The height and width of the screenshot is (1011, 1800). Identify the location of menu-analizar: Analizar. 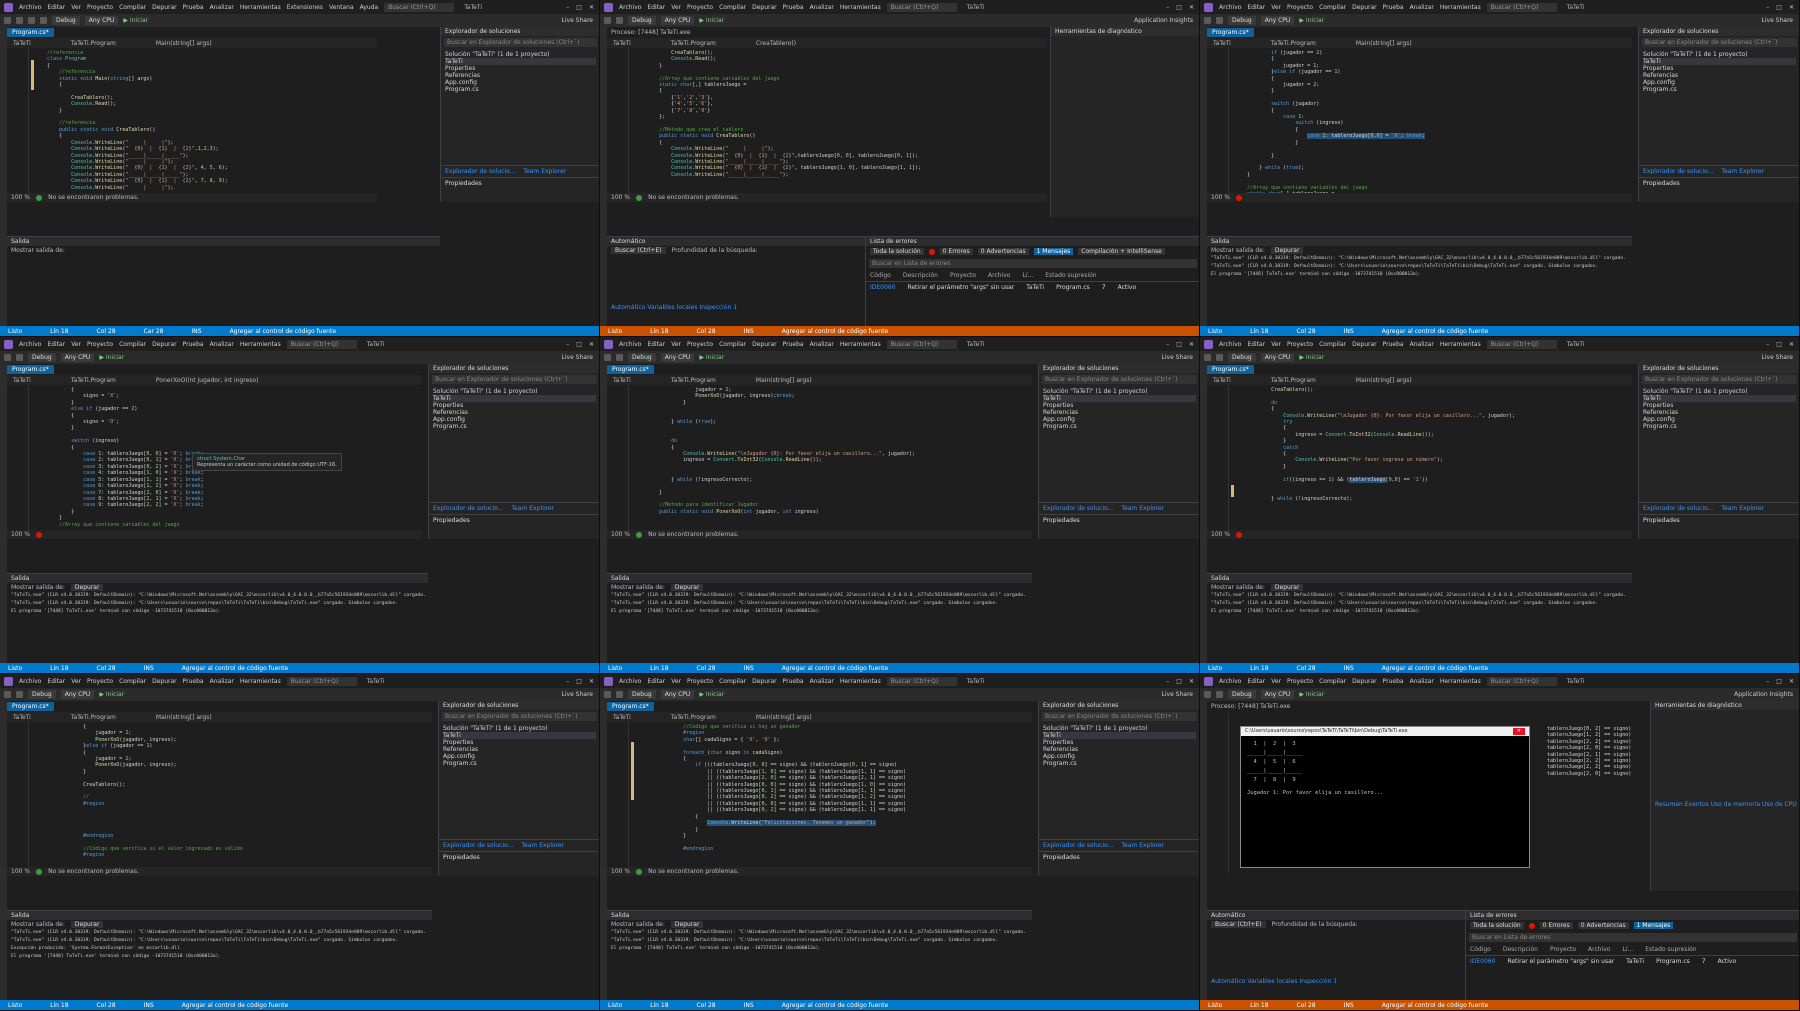
(222, 7).